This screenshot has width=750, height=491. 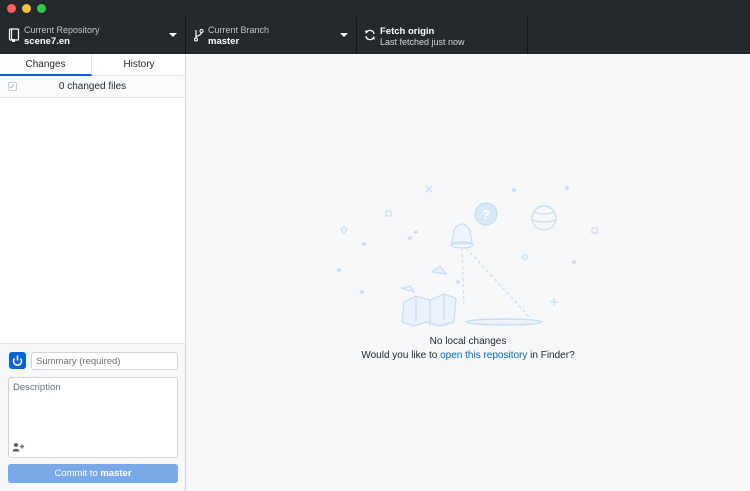 I want to click on map-icon, so click(x=428, y=296).